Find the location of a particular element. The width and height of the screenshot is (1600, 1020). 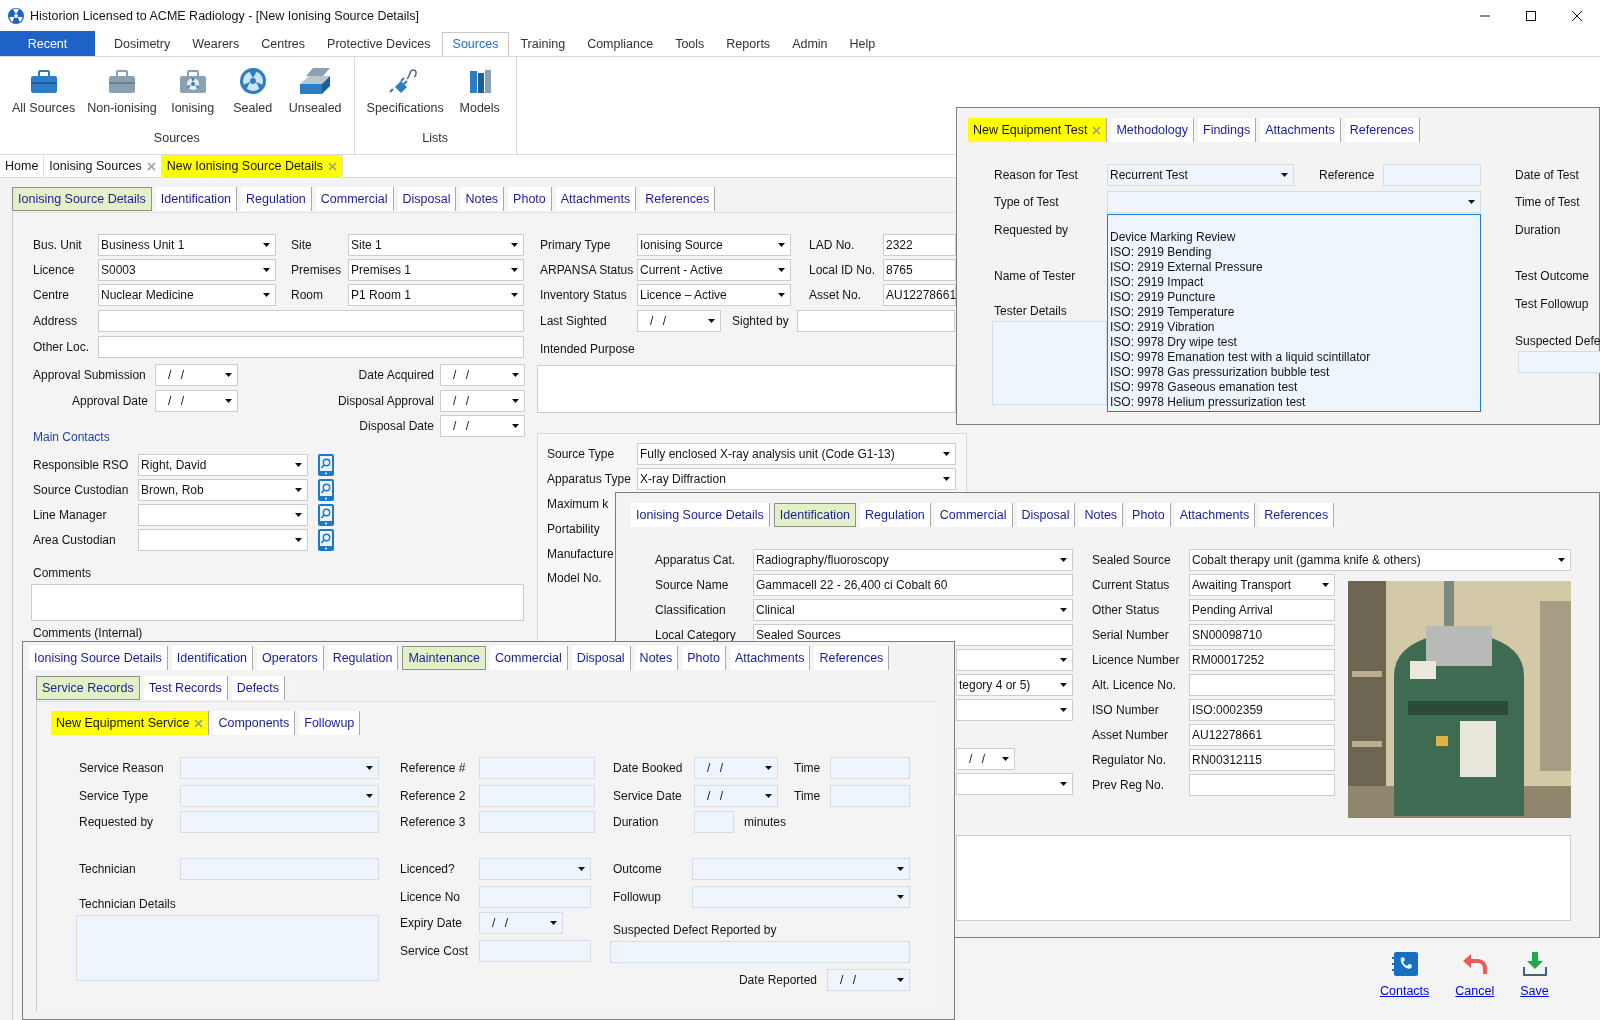

dropdown-field: Premises 1 is located at coordinates (436, 270).